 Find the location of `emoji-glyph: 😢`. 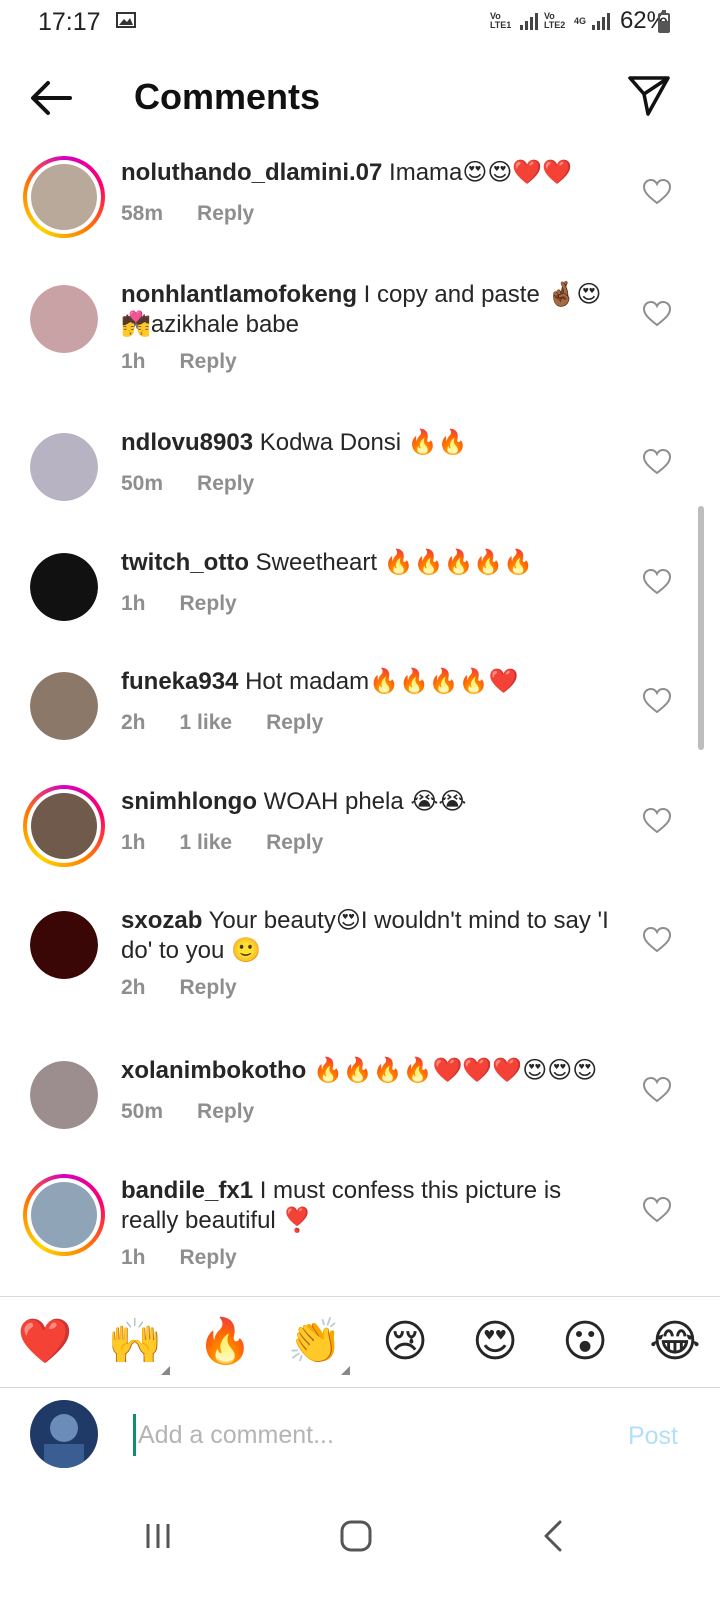

emoji-glyph: 😢 is located at coordinates (405, 1341).